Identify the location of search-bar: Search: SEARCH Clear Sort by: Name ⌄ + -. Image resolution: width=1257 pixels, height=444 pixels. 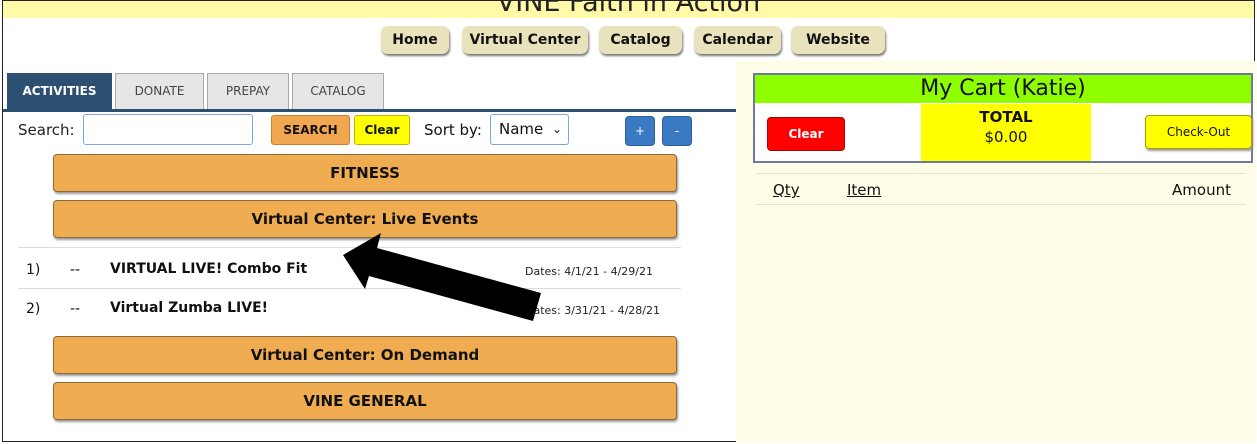
(369, 130).